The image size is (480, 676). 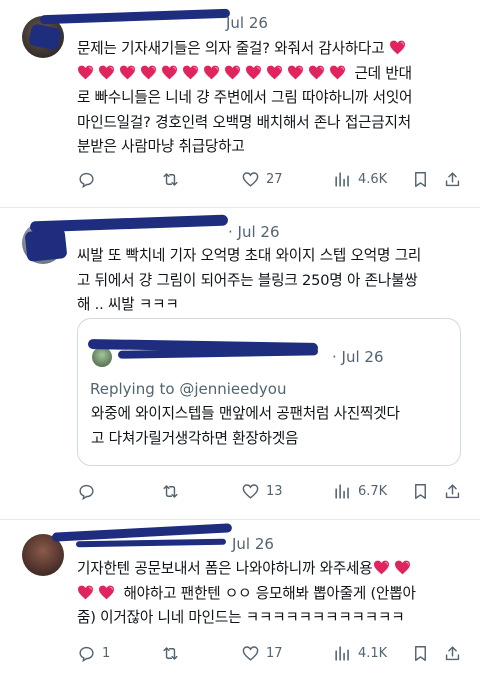 I want to click on view-count: 4.6K, so click(x=373, y=179).